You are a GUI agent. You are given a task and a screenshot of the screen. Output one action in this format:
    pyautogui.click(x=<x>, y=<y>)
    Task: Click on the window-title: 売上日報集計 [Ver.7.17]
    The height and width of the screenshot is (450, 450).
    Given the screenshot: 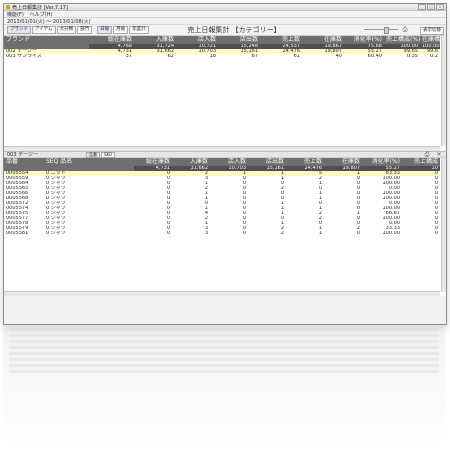 What is the action you would take?
    pyautogui.click(x=40, y=7)
    